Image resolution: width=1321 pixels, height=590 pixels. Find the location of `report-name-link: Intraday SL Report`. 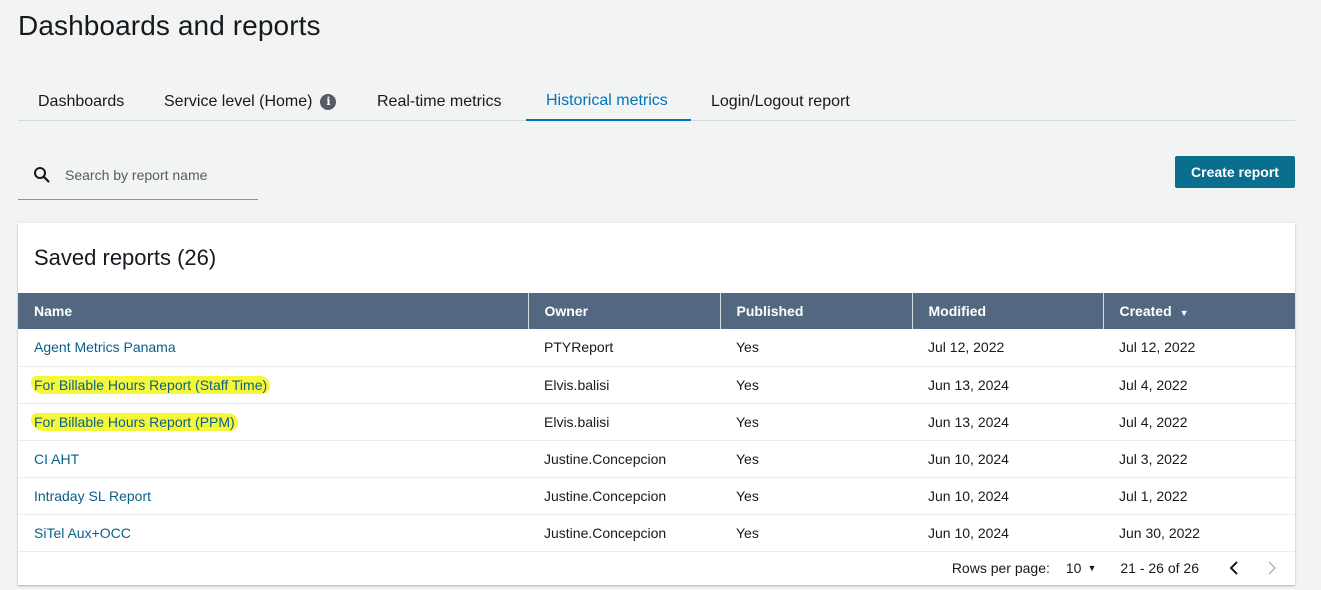

report-name-link: Intraday SL Report is located at coordinates (273, 496).